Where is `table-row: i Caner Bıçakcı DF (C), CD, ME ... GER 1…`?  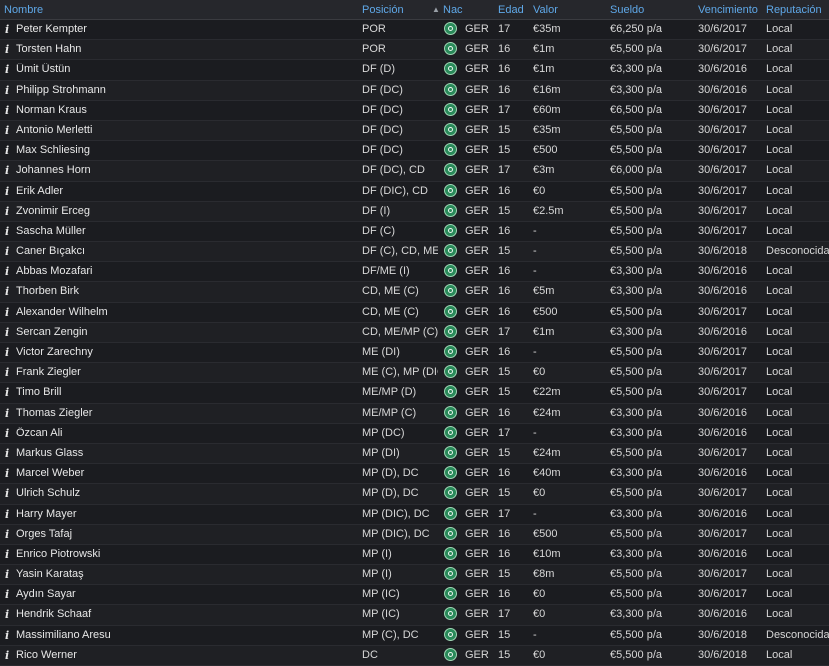
table-row: i Caner Bıçakcı DF (C), CD, ME ... GER 1… is located at coordinates (414, 252).